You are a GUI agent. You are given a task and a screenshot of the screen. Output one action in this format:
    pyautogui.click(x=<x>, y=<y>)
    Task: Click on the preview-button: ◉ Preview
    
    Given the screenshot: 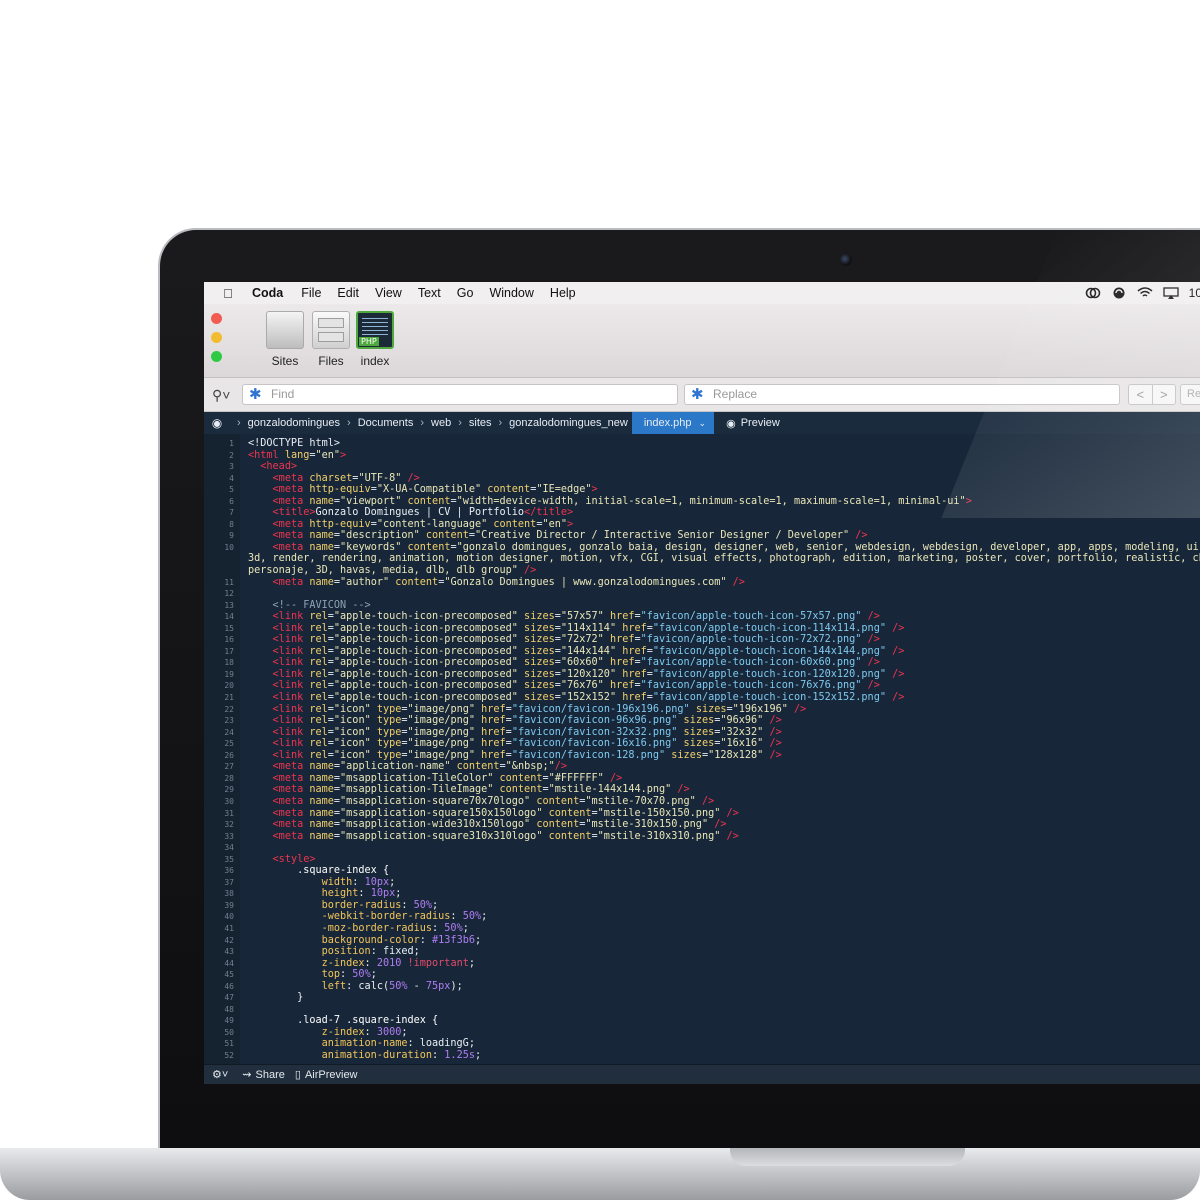 What is the action you would take?
    pyautogui.click(x=753, y=423)
    